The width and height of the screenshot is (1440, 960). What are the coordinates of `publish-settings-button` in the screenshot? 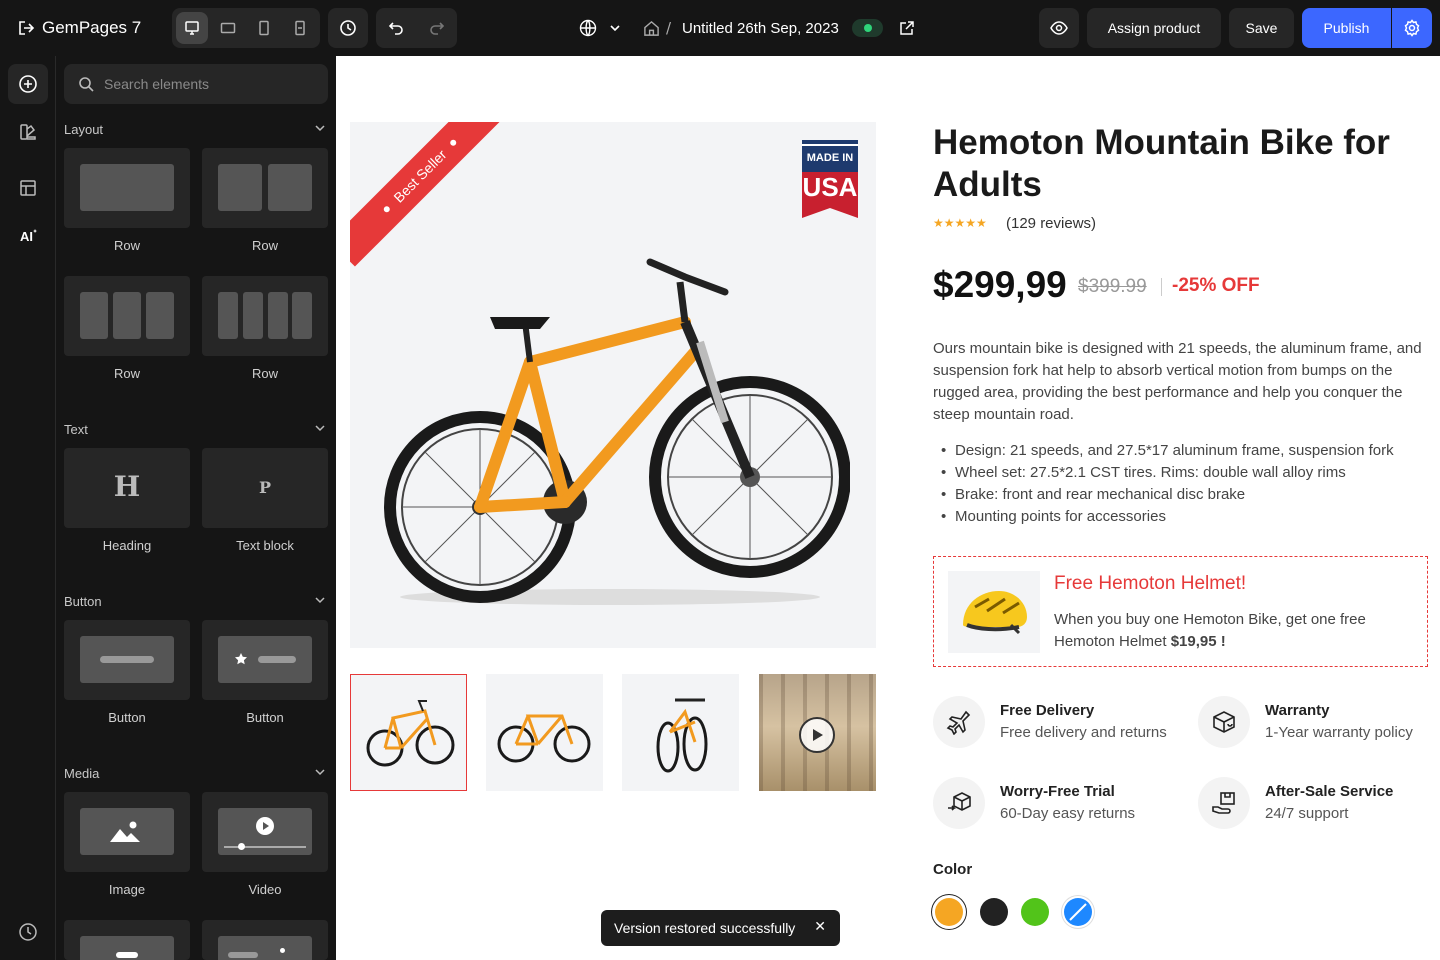 It's located at (1412, 28).